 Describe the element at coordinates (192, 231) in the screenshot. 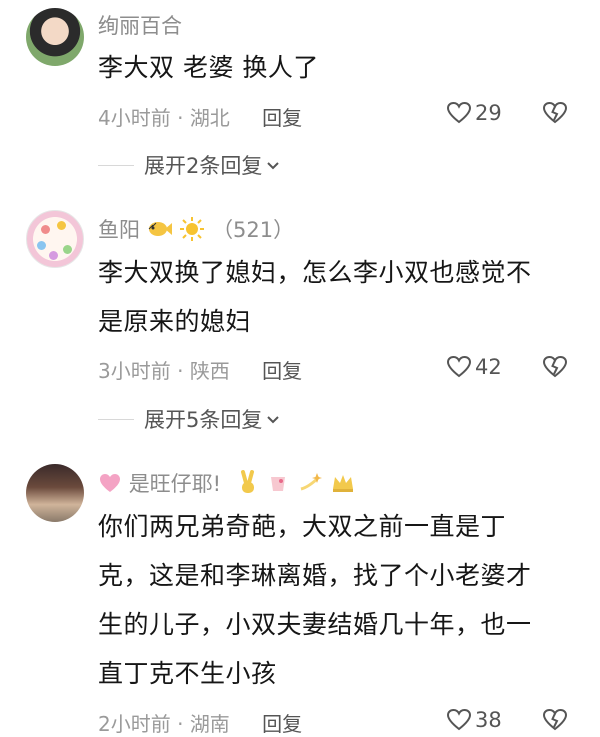

I see `sun-emoji-icon` at that location.